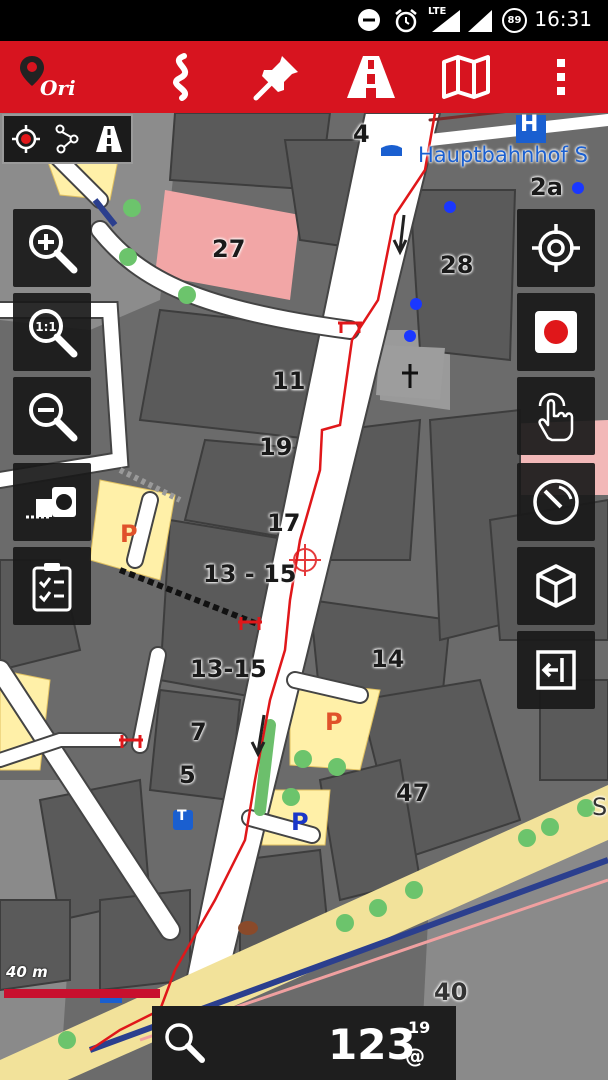 Image resolution: width=608 pixels, height=1080 pixels. What do you see at coordinates (184, 1042) in the screenshot?
I see `search-icon` at bounding box center [184, 1042].